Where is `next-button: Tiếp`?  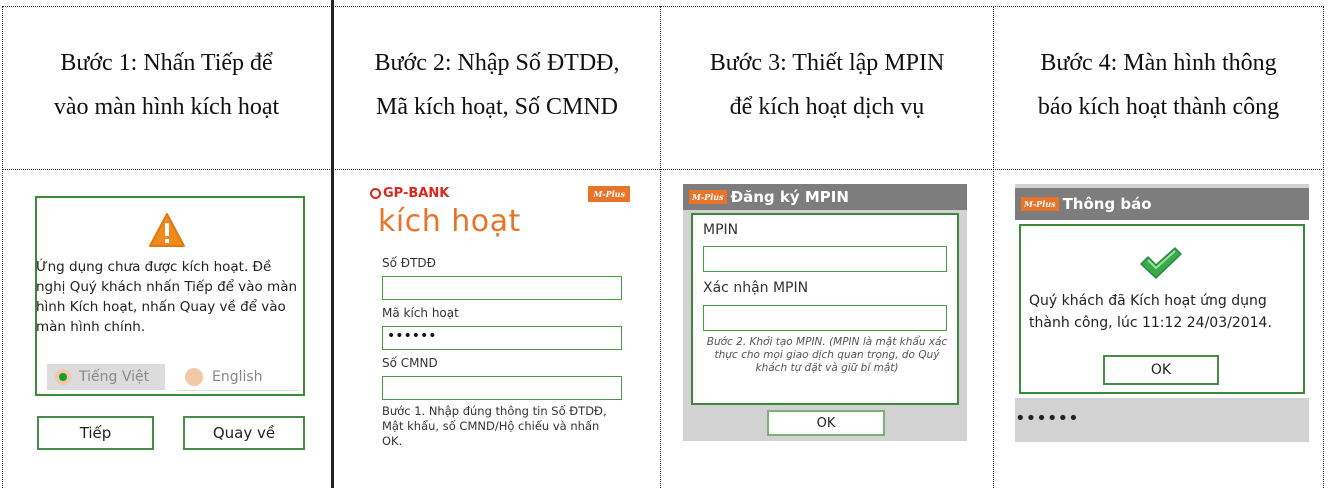
next-button: Tiếp is located at coordinates (95, 433).